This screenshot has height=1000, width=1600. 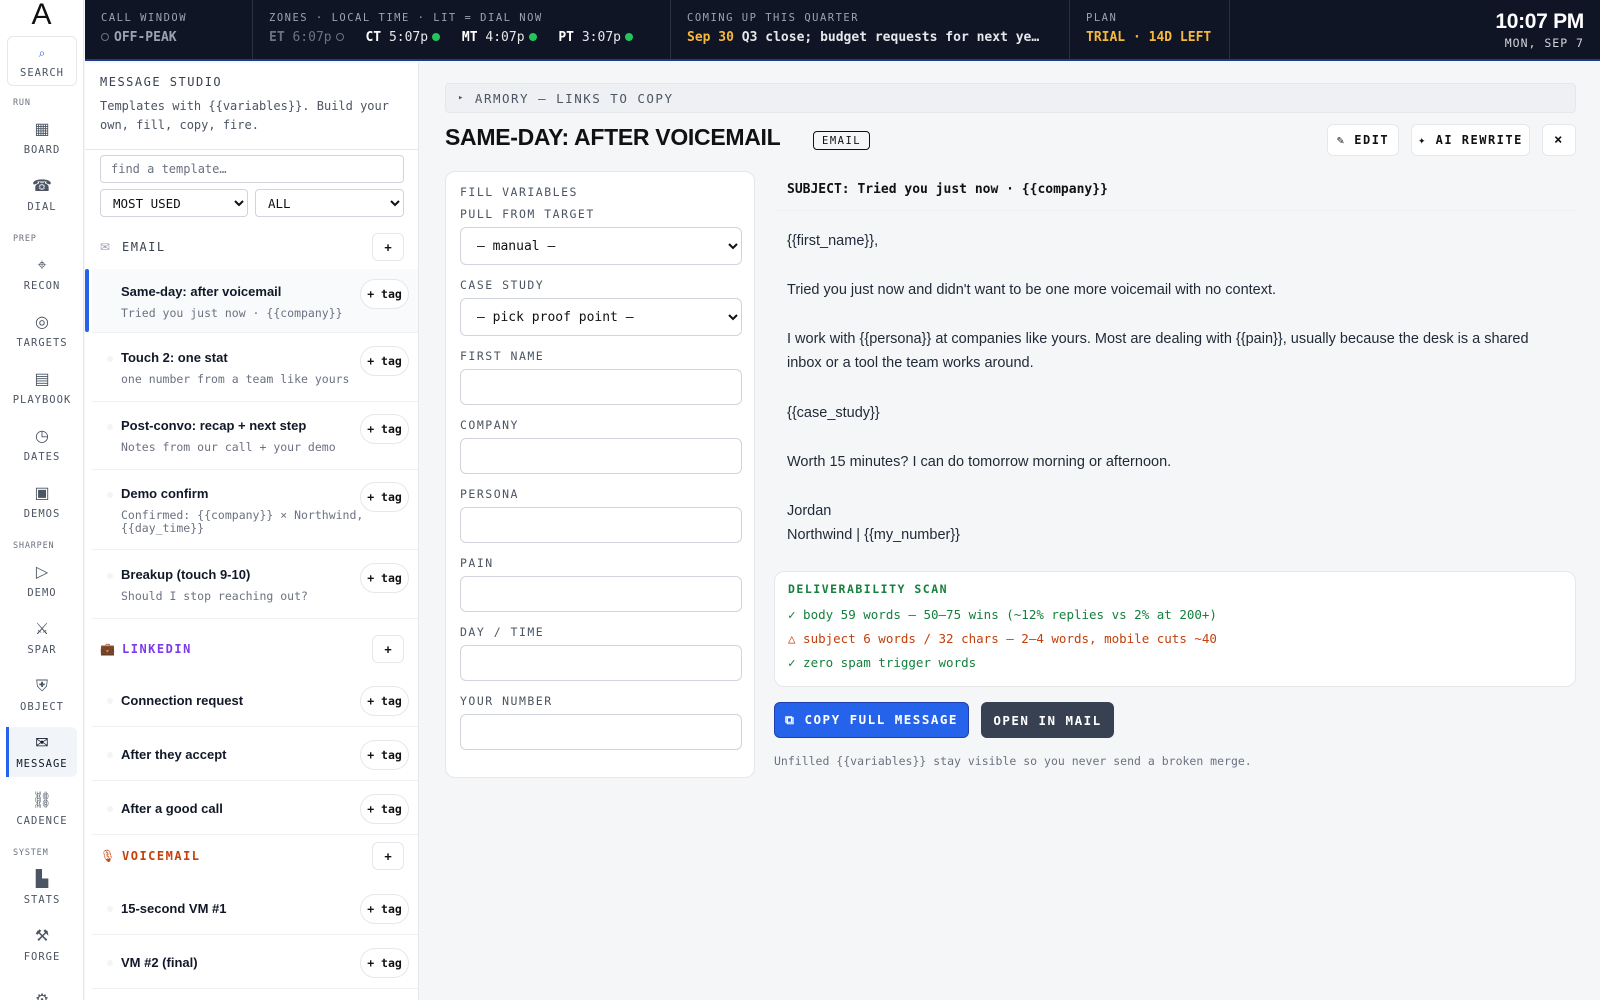 What do you see at coordinates (41, 686) in the screenshot?
I see `shield-icon: ⛨` at bounding box center [41, 686].